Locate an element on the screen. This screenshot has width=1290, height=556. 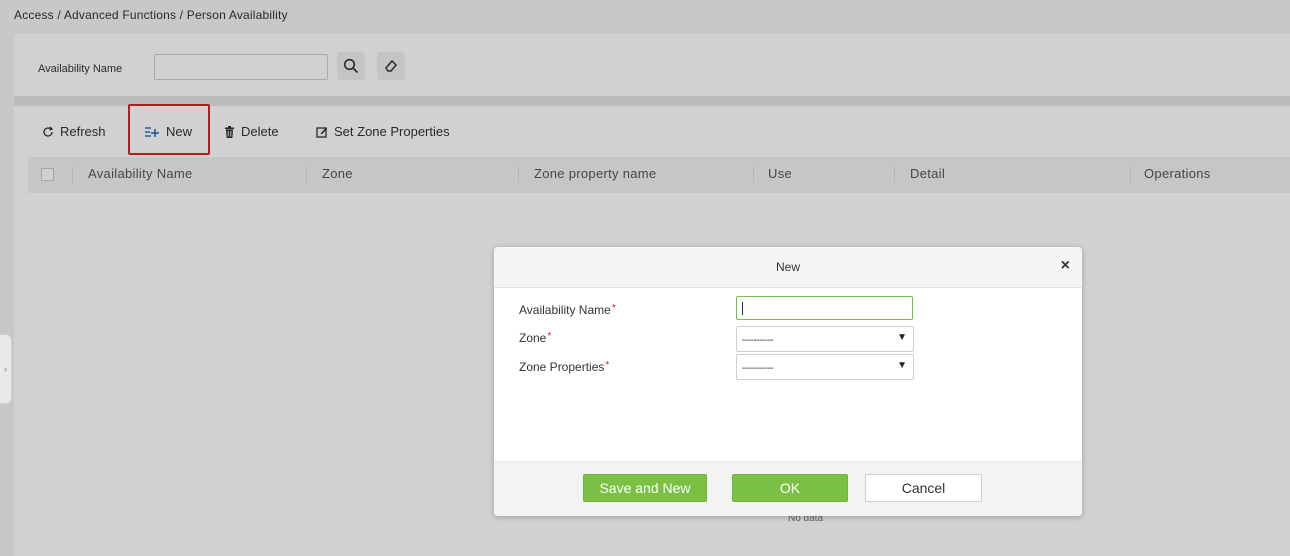
cancel-button: Cancel is located at coordinates (923, 488).